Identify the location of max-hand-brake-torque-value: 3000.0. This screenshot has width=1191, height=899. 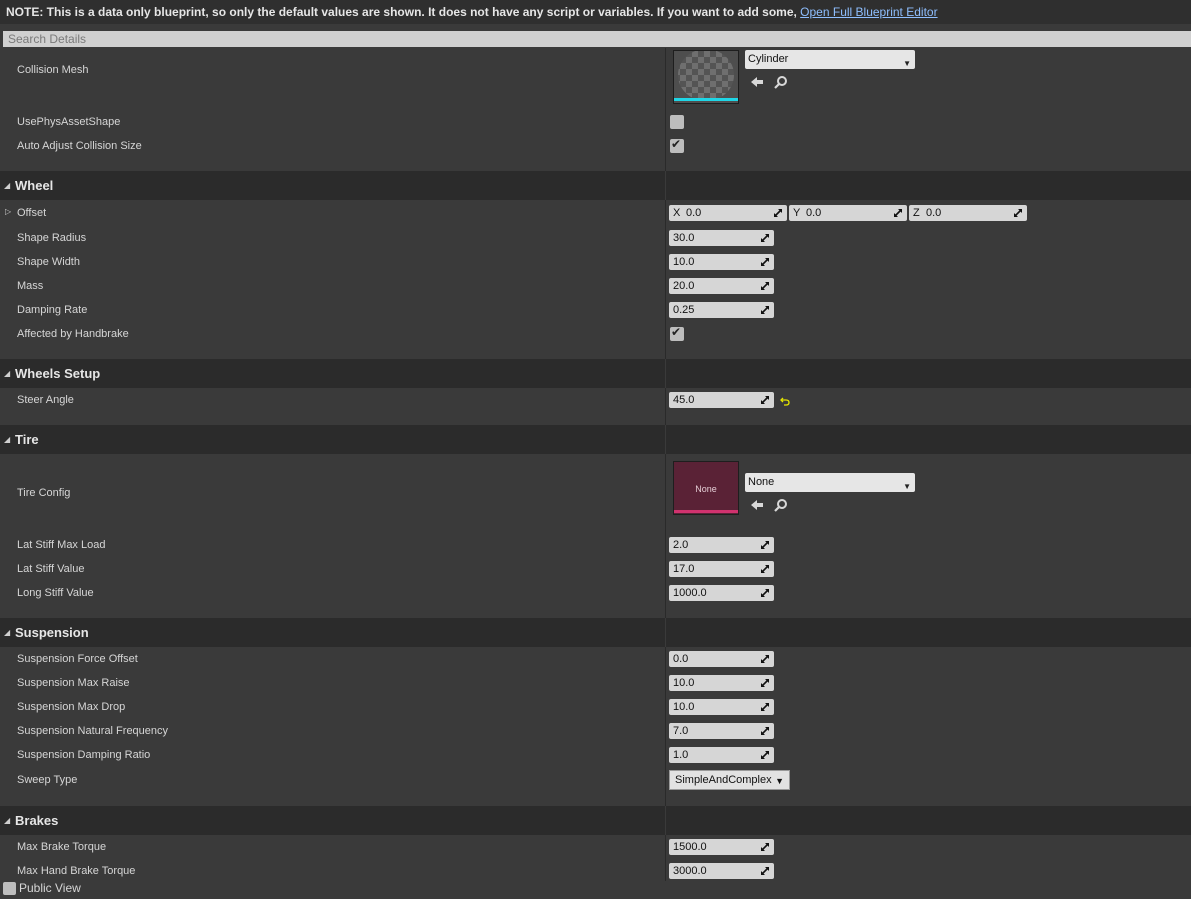
(690, 871).